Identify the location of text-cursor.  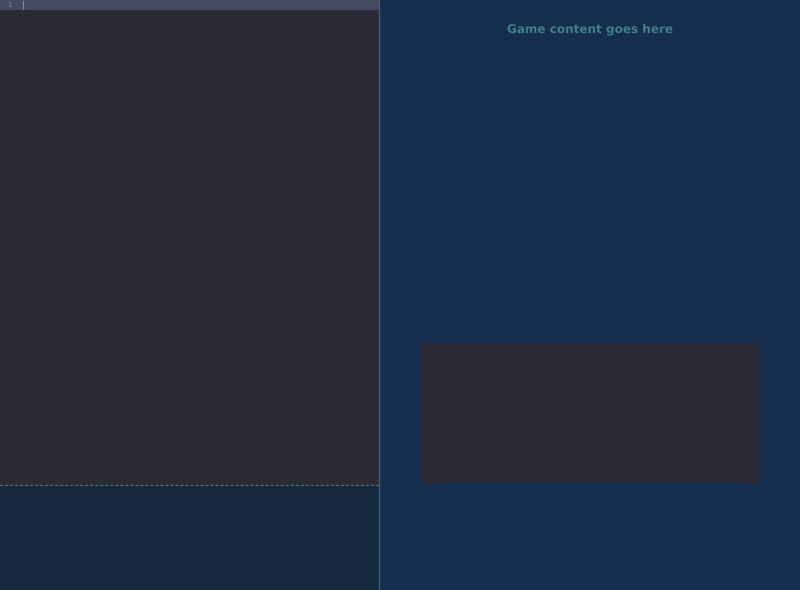
(23, 5).